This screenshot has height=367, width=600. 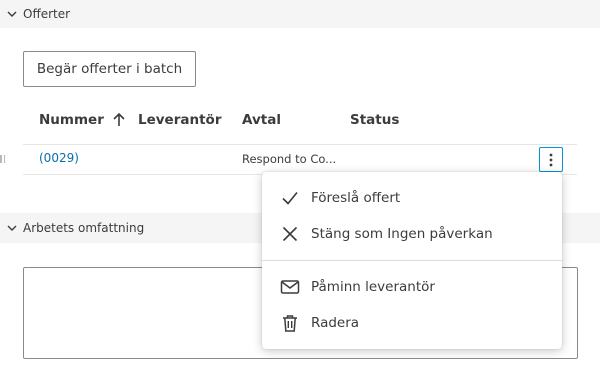 I want to click on more-vertical-icon, so click(x=551, y=160).